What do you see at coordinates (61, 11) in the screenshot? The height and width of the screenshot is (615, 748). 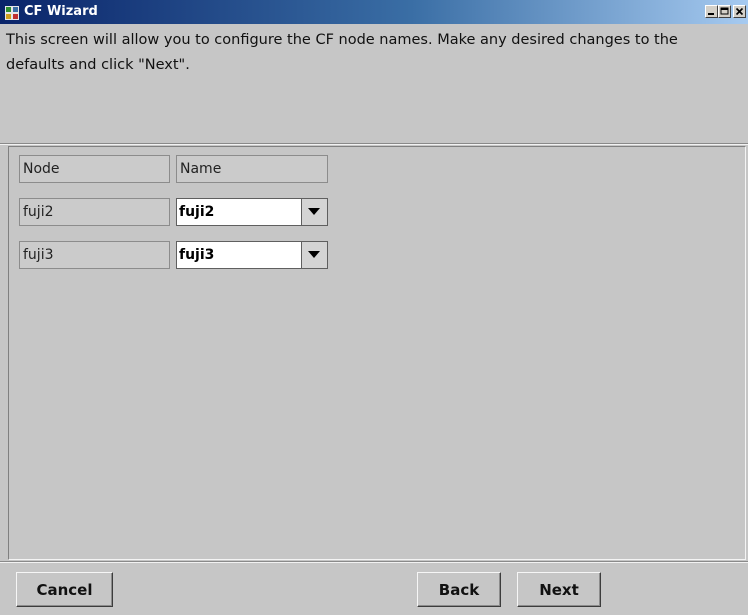 I see `window-title: CF Wizard` at bounding box center [61, 11].